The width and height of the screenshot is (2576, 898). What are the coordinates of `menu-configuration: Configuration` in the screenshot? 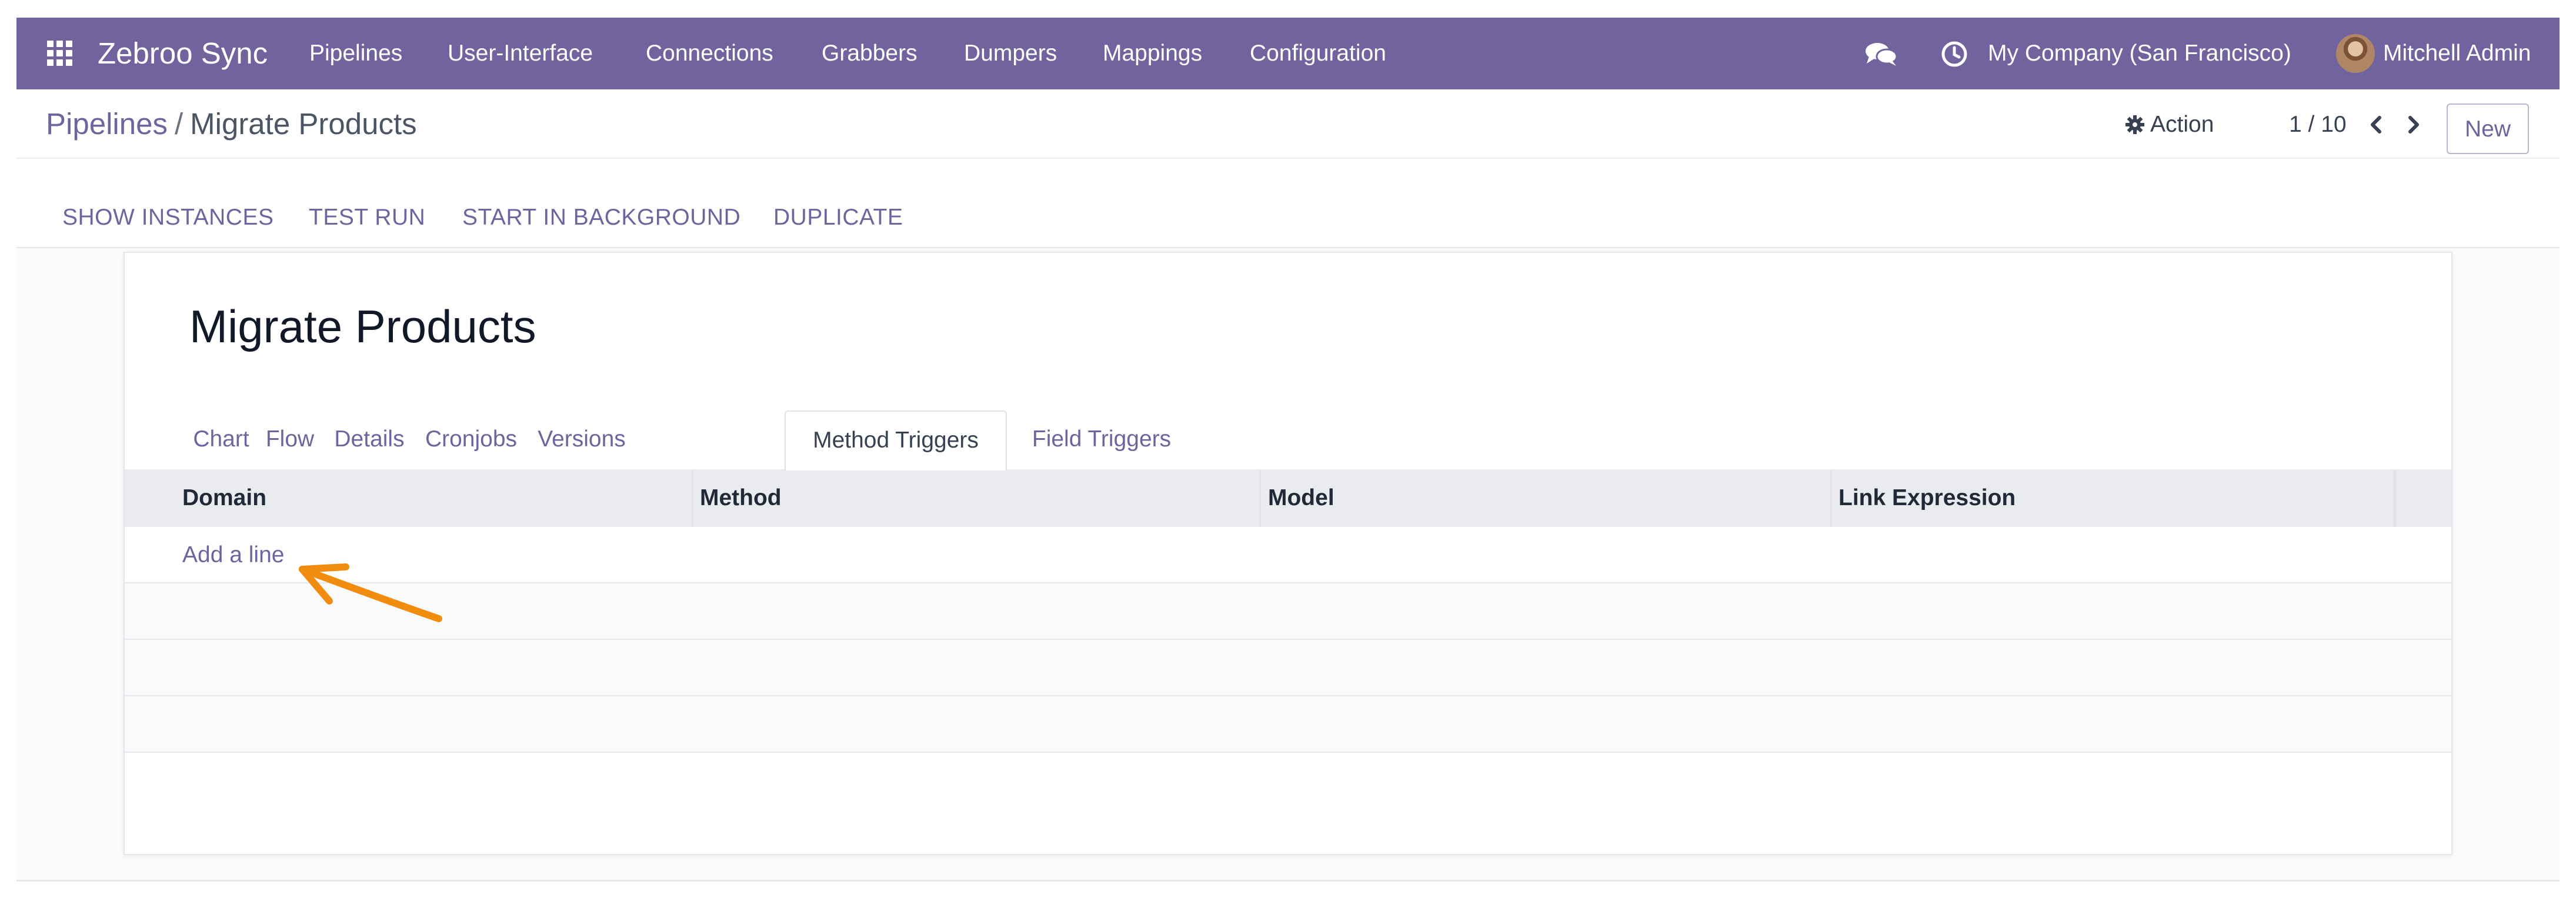 It's located at (1318, 54).